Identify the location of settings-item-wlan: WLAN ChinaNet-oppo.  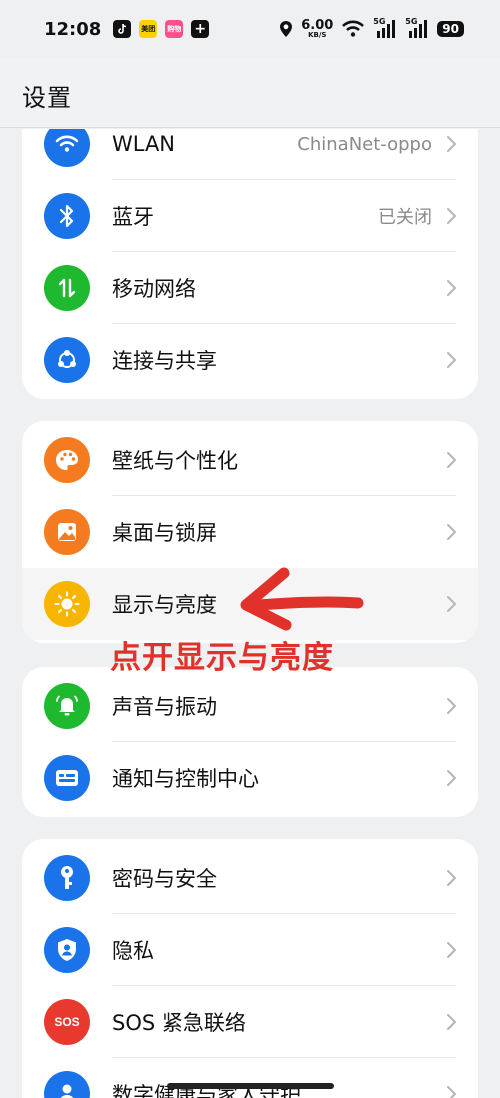
(250, 154).